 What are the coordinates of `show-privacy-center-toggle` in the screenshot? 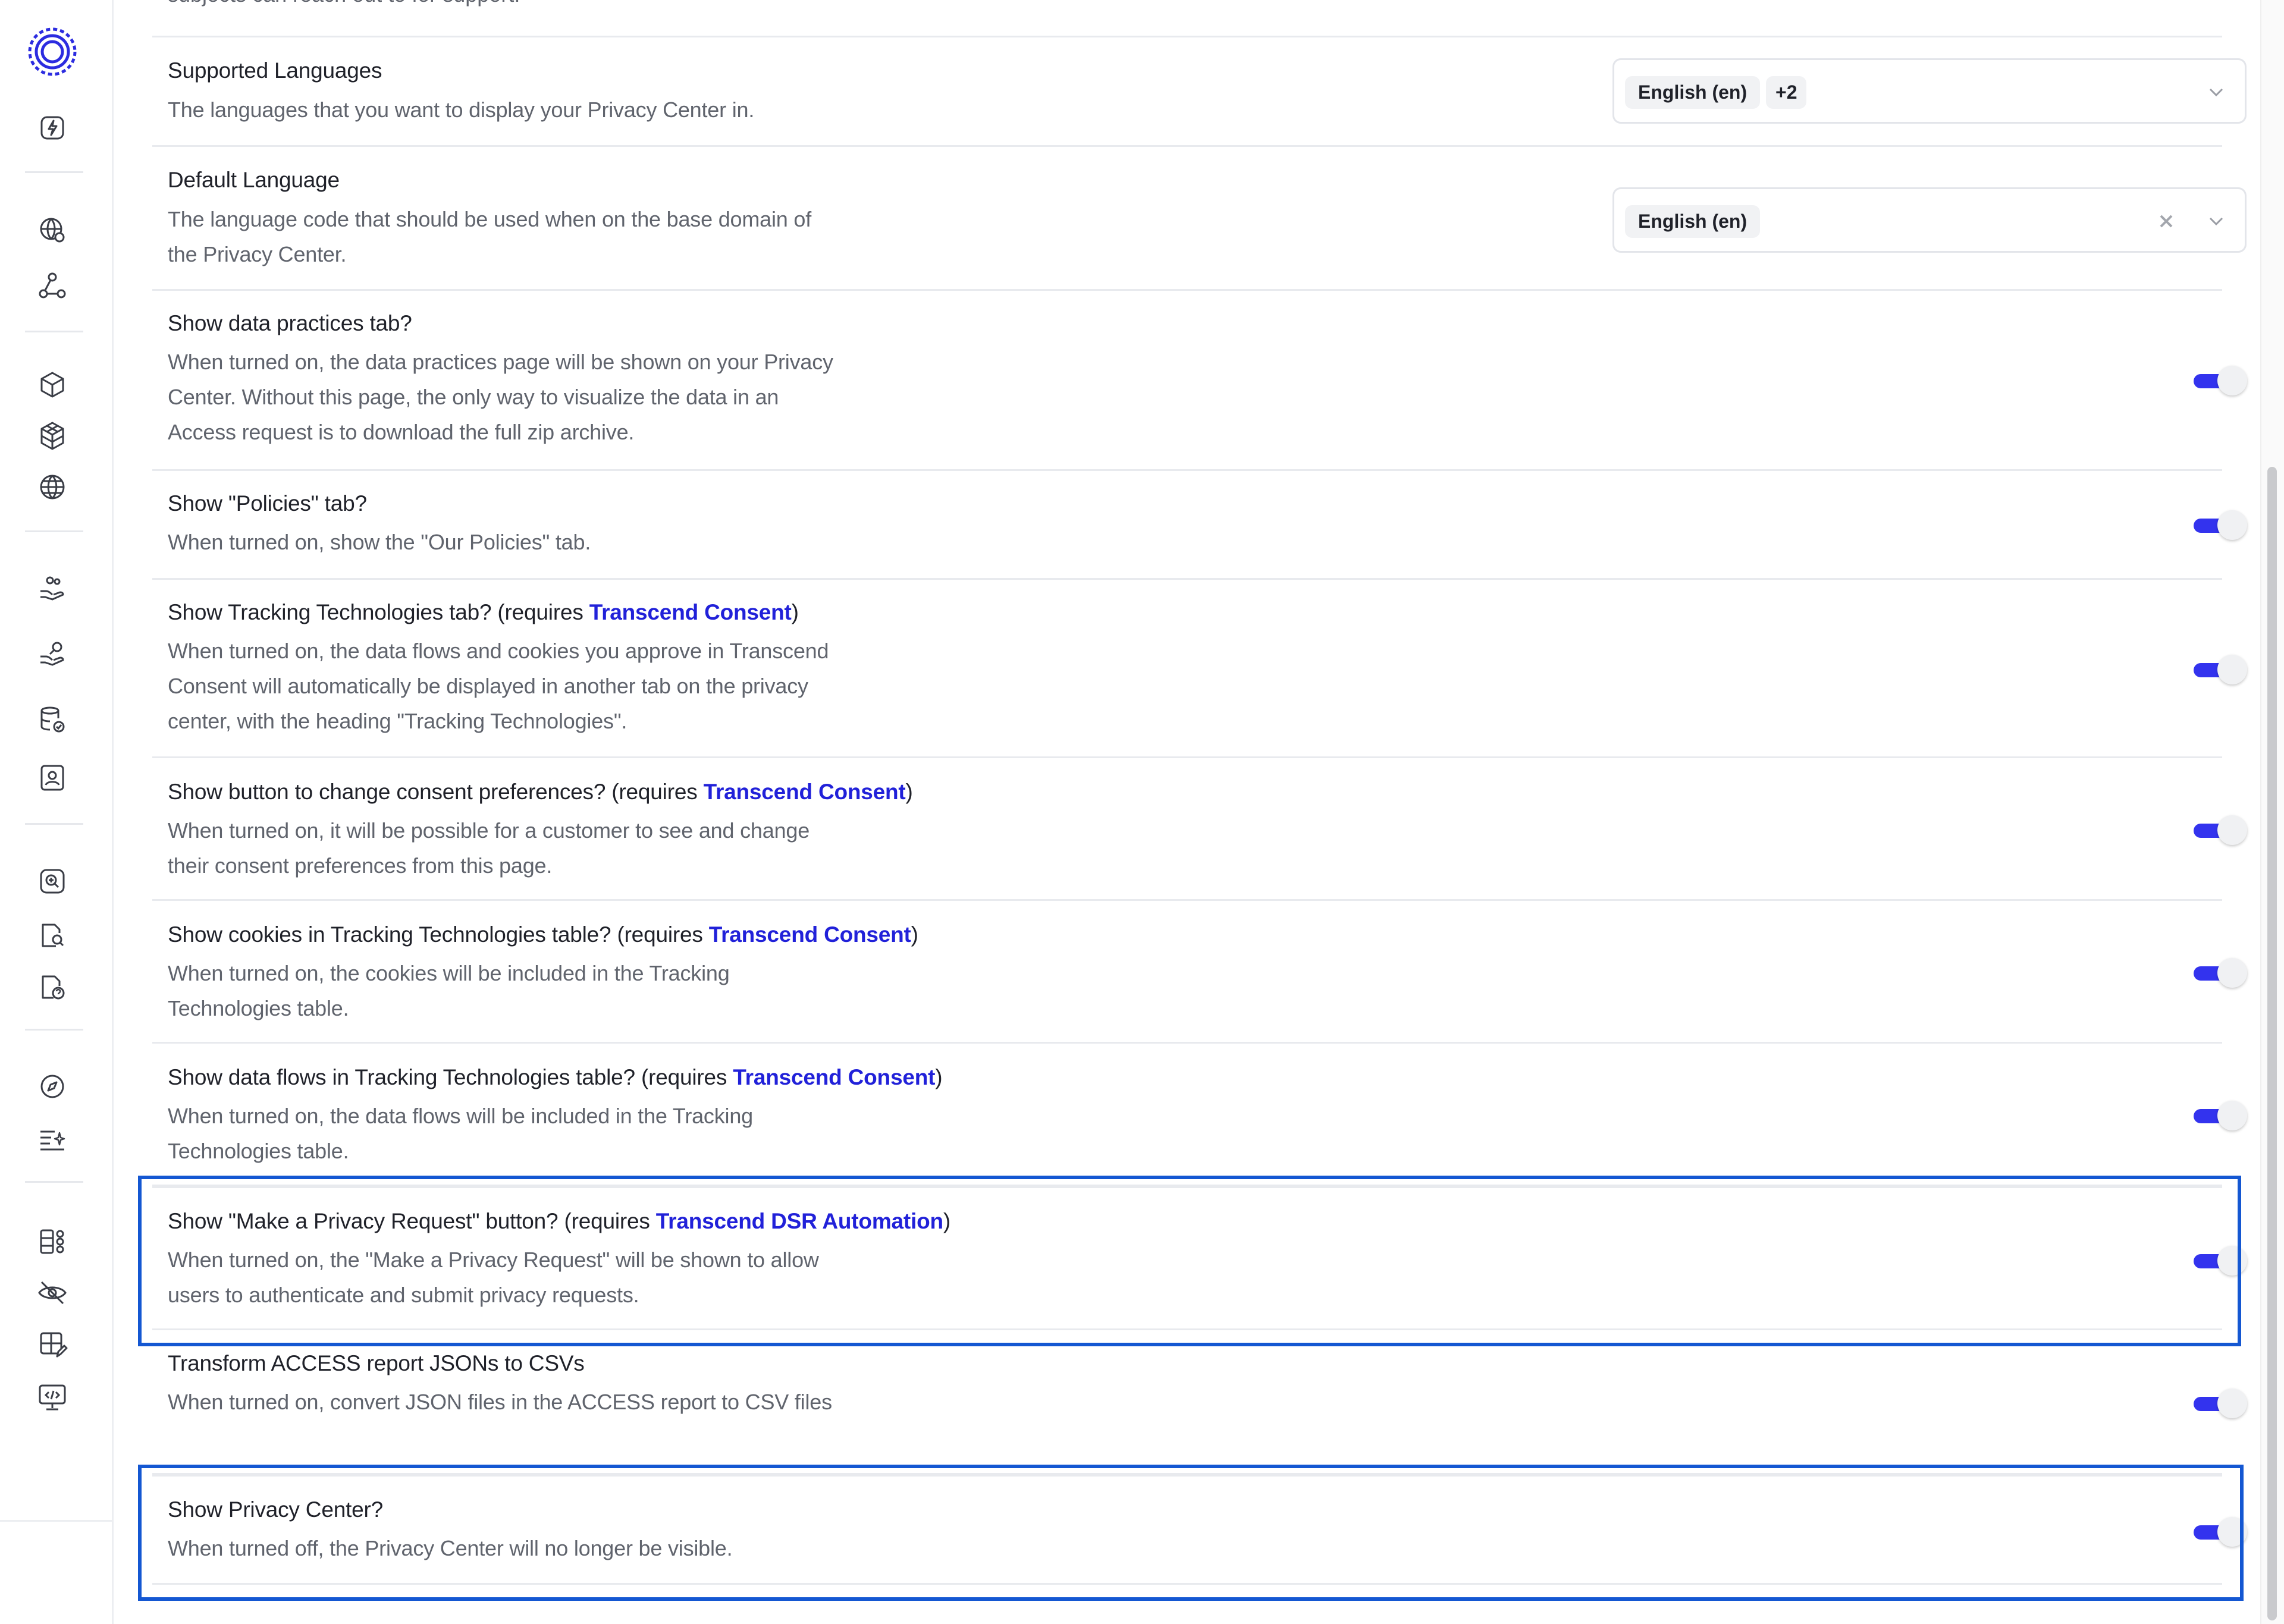 It's located at (2221, 1532).